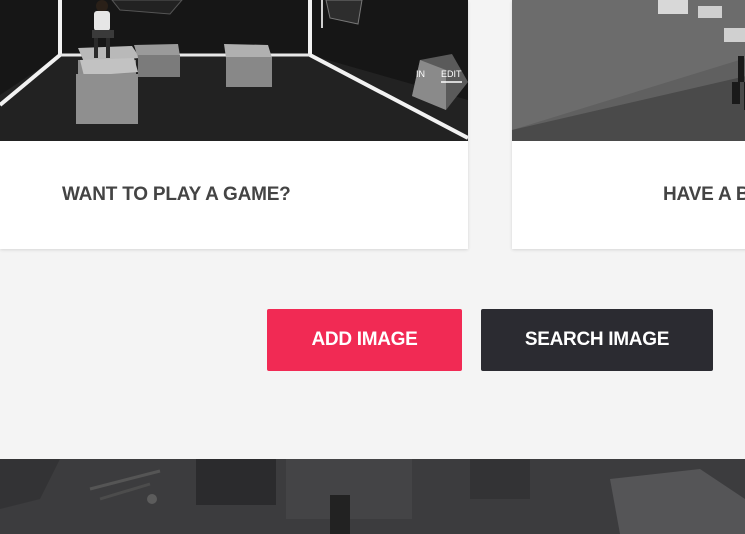 Image resolution: width=745 pixels, height=534 pixels. Describe the element at coordinates (176, 195) in the screenshot. I see `card-title: WANT TO PLAY A GAME?` at that location.